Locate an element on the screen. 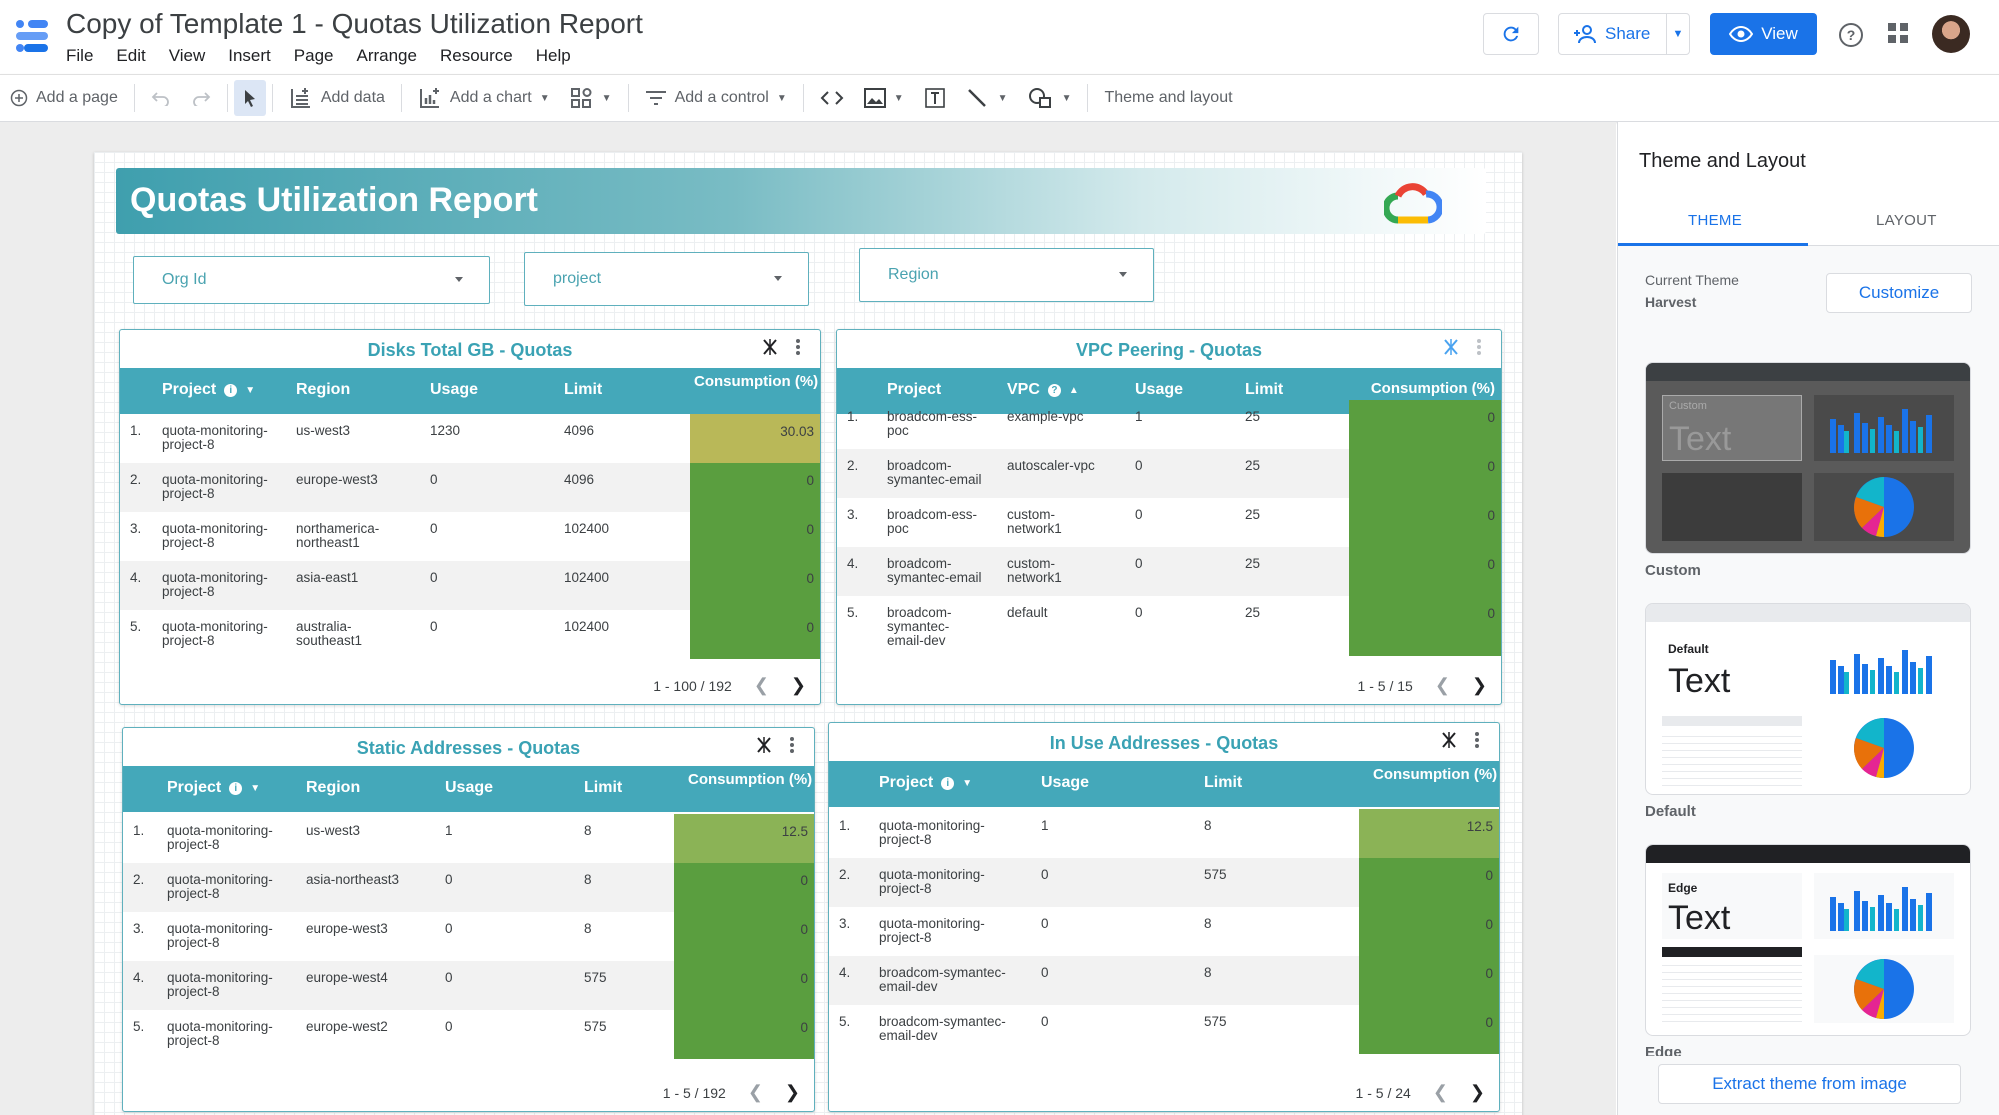 This screenshot has height=1115, width=1999. org-id-filter: Org Id is located at coordinates (311, 280).